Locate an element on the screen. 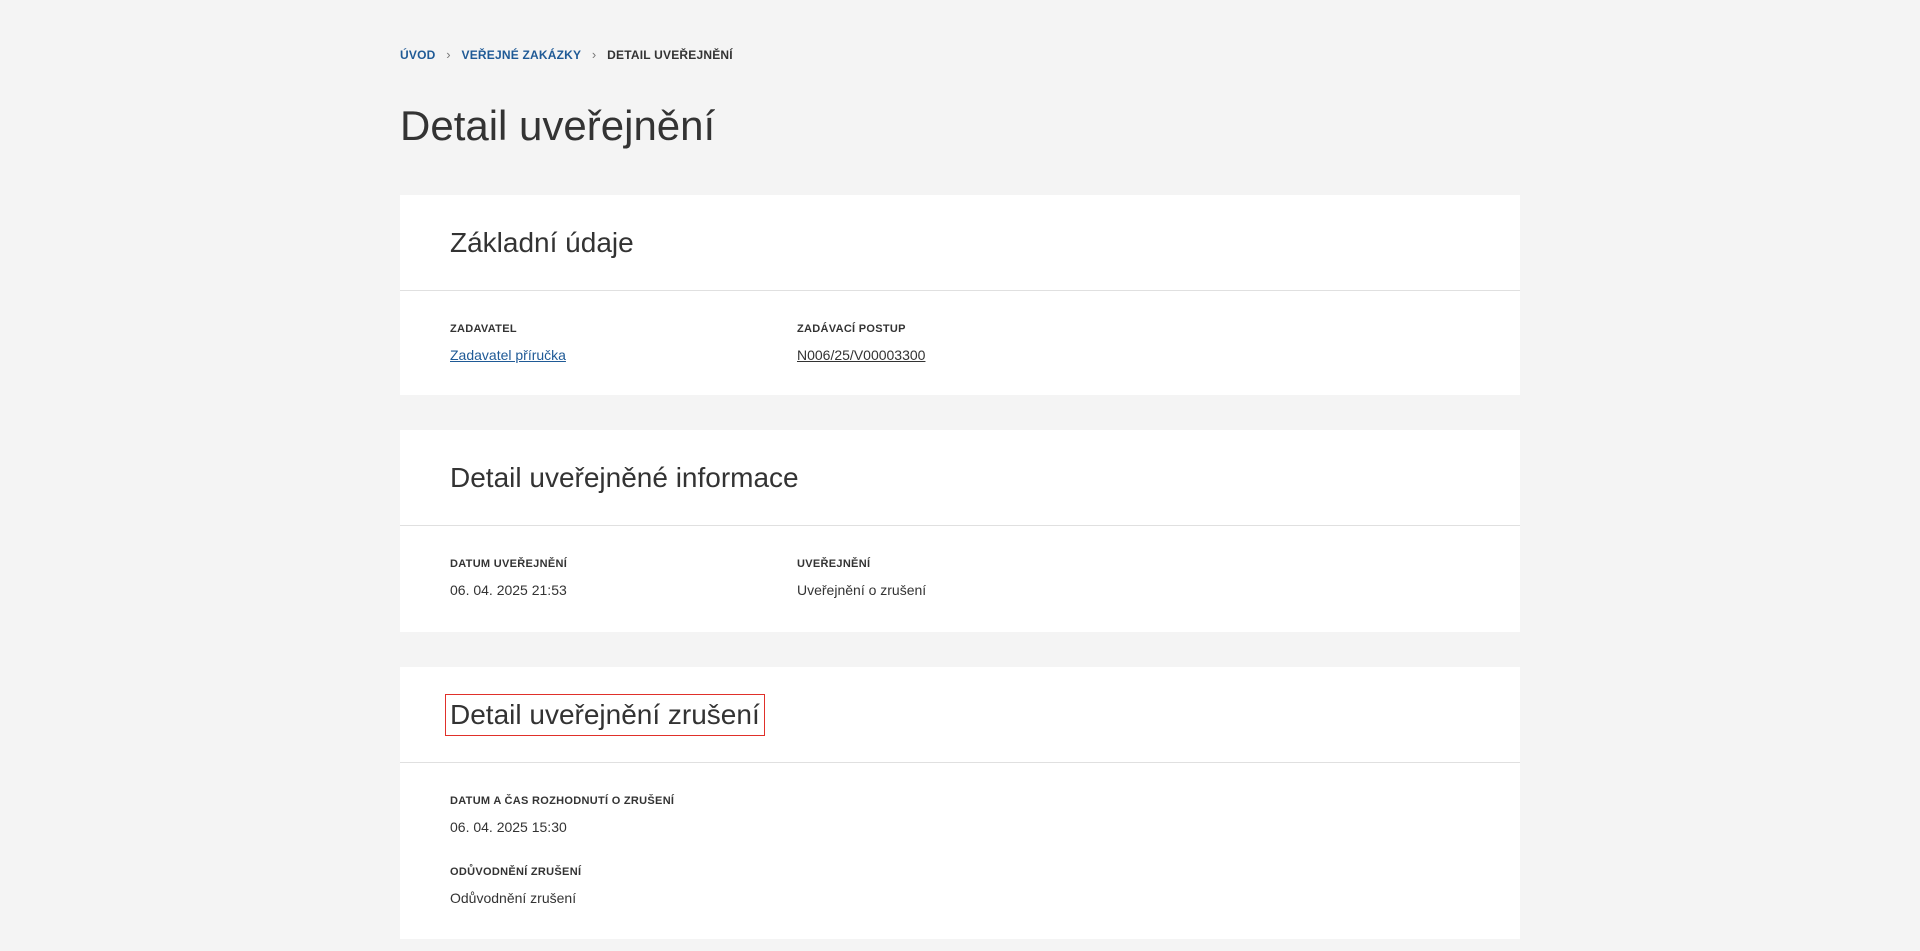 The width and height of the screenshot is (1920, 951). publication-date-value: 06. 04. 2025 21:53 is located at coordinates (508, 590).